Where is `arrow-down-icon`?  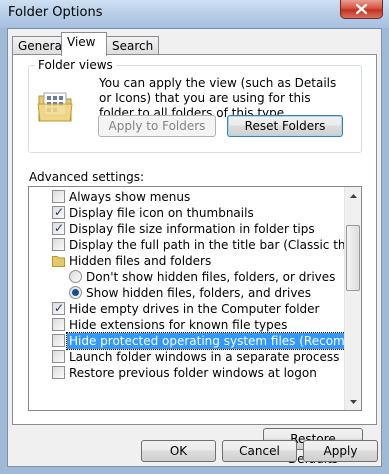 arrow-down-icon is located at coordinates (353, 401).